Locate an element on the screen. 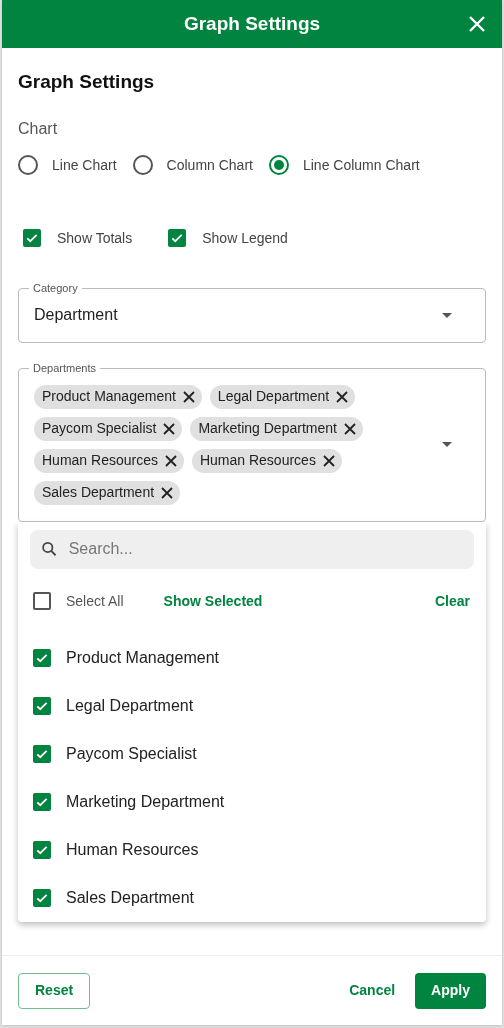 The height and width of the screenshot is (1028, 504). chip: Paycom Specialist is located at coordinates (108, 428).